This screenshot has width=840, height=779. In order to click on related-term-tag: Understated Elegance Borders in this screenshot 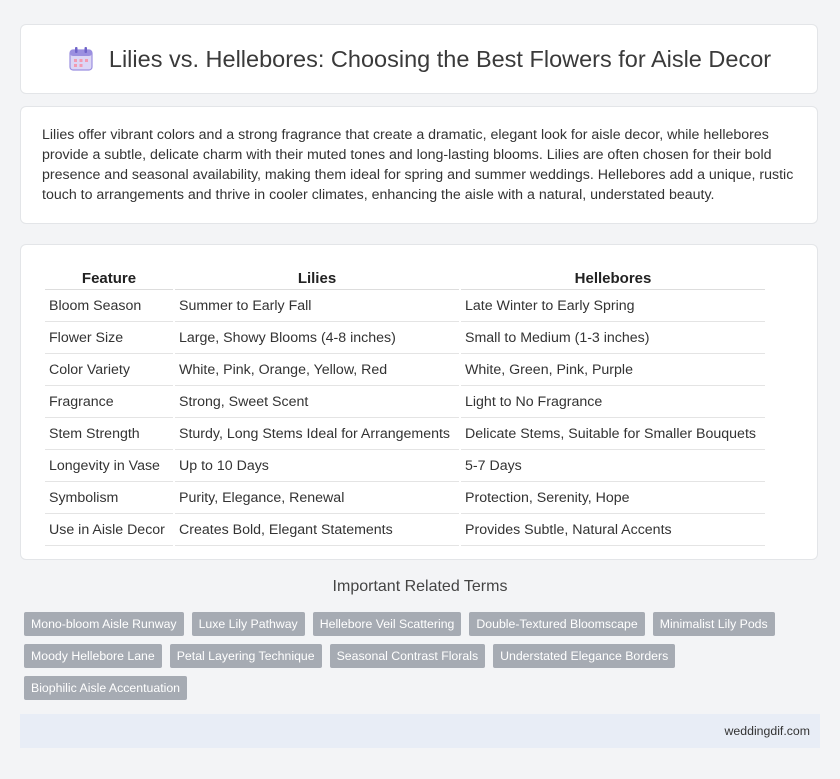, I will do `click(584, 656)`.